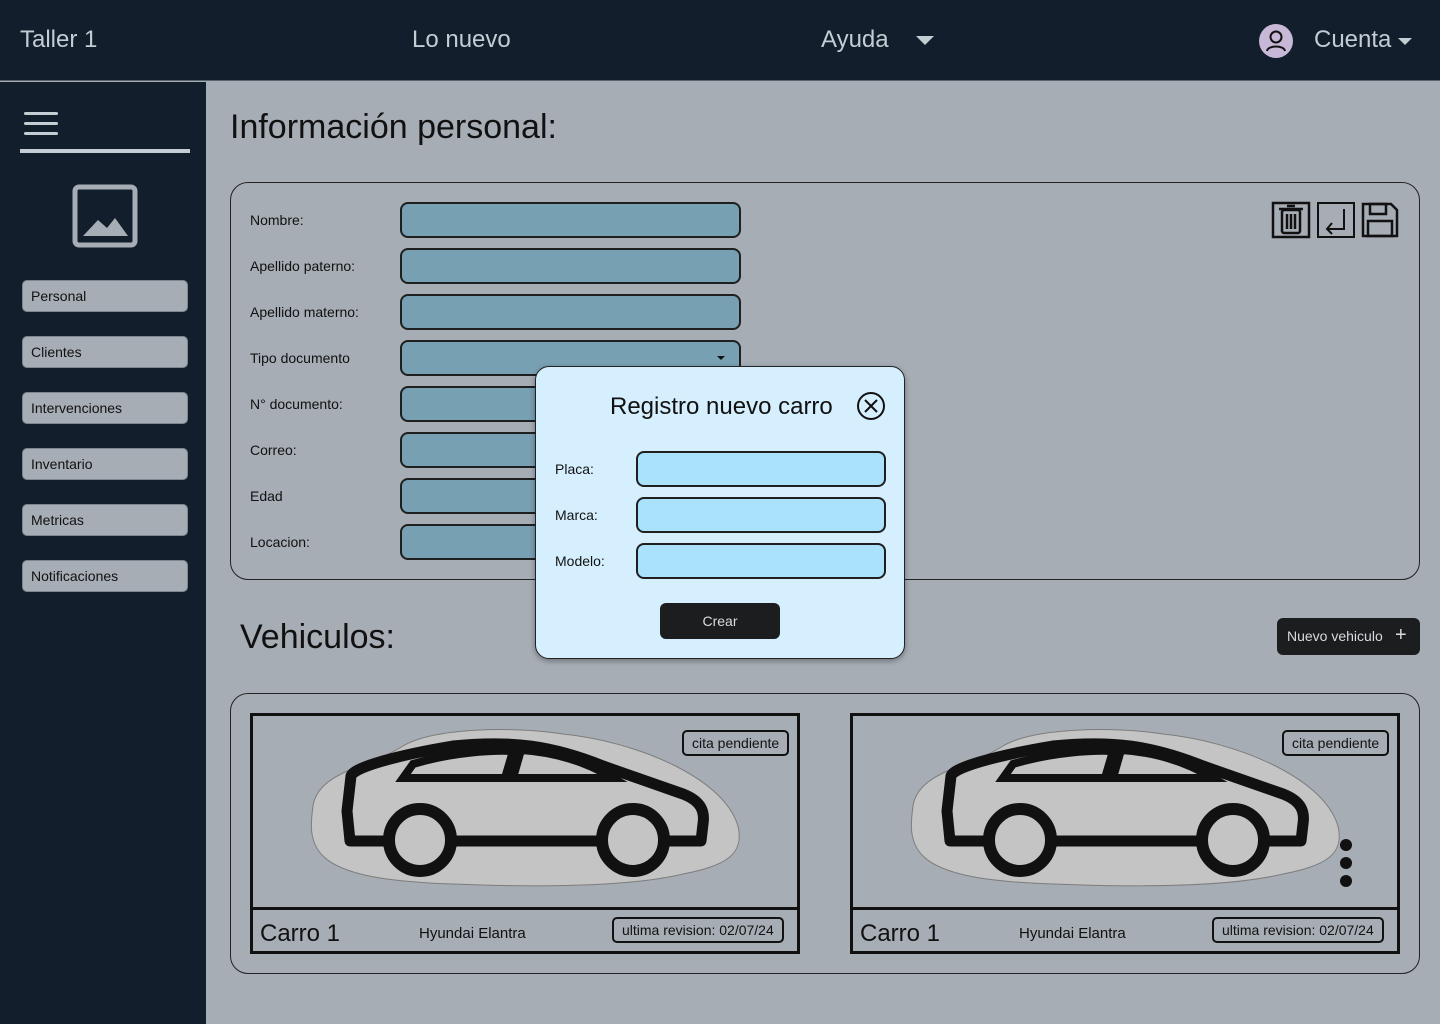 This screenshot has width=1440, height=1024. I want to click on field-label-nombre: Nombre:, so click(277, 220).